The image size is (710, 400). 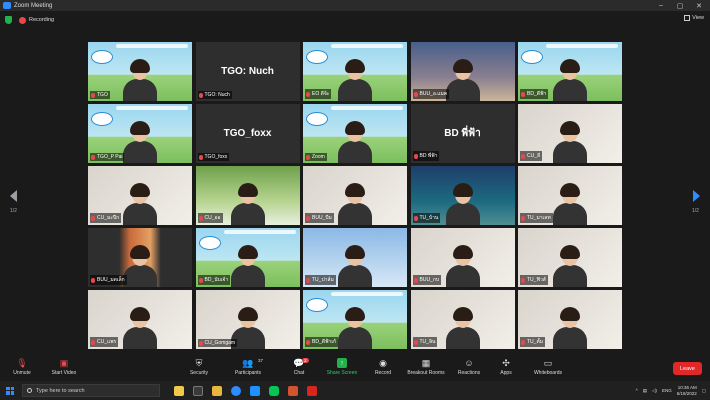 What do you see at coordinates (247, 257) in the screenshot?
I see `participant-tile: BD_นับเจ้า` at bounding box center [247, 257].